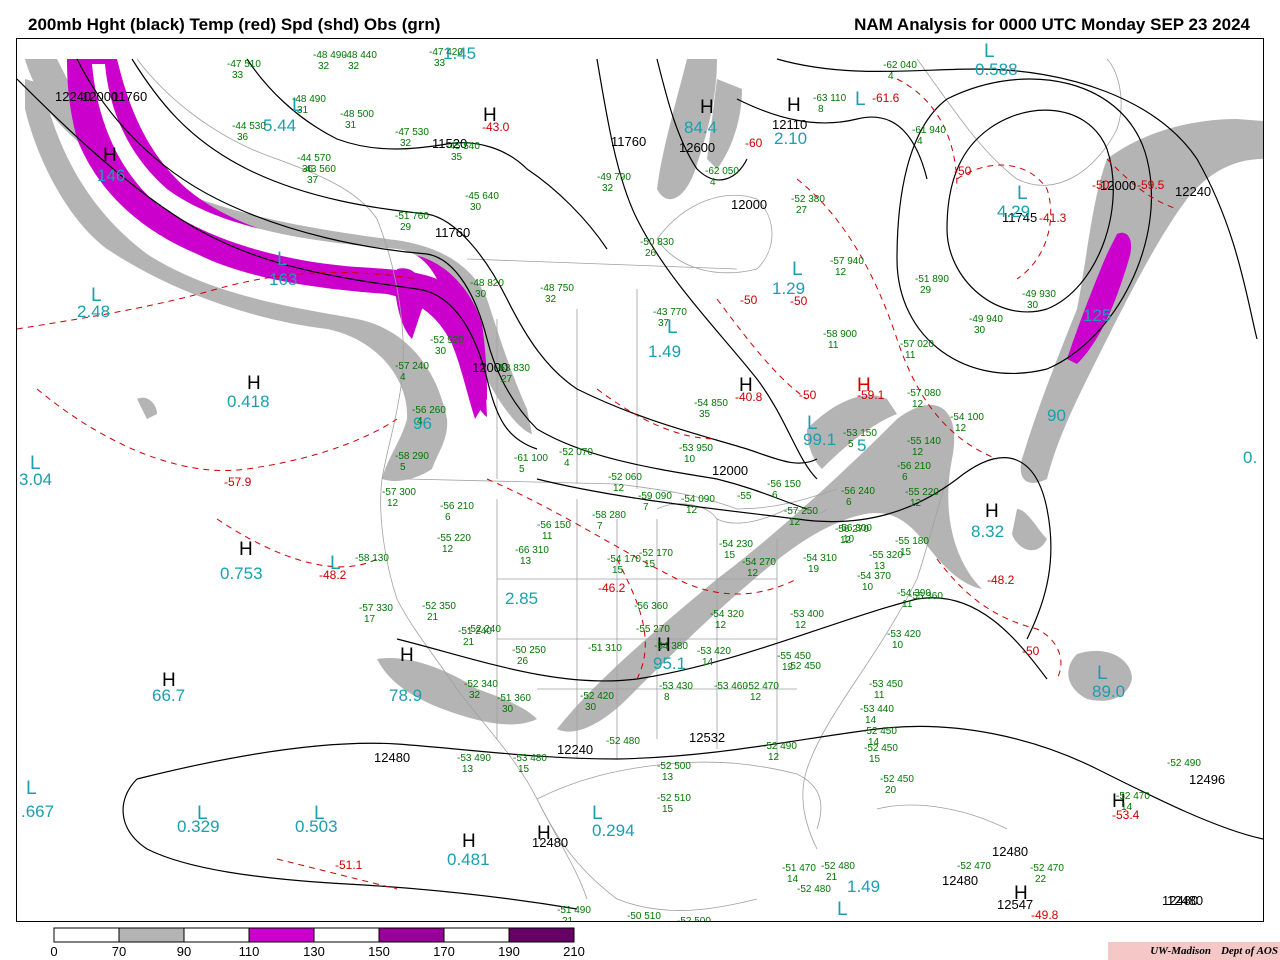 Image resolution: width=1280 pixels, height=960 pixels. What do you see at coordinates (886, 555) in the screenshot?
I see `station-value: -55 320` at bounding box center [886, 555].